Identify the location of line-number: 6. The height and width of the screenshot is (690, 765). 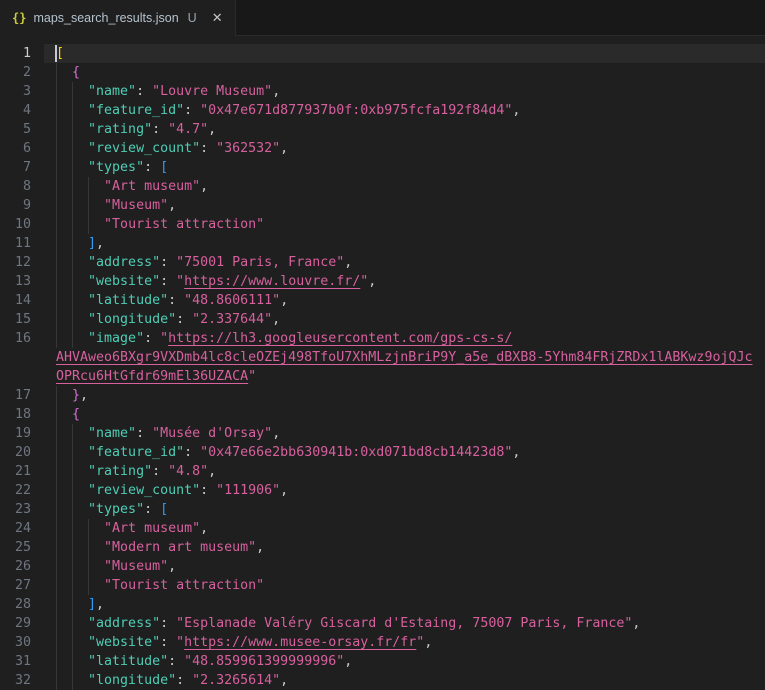
(15, 148).